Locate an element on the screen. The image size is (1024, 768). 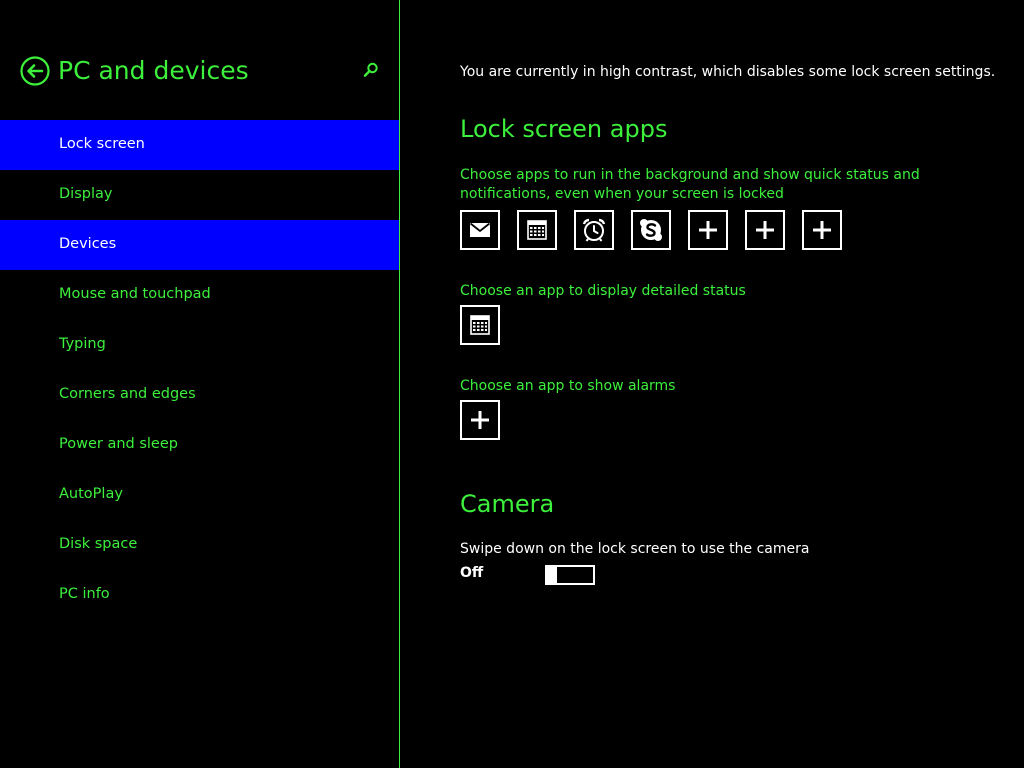
sidebar-item-devices: Devices is located at coordinates (199, 245).